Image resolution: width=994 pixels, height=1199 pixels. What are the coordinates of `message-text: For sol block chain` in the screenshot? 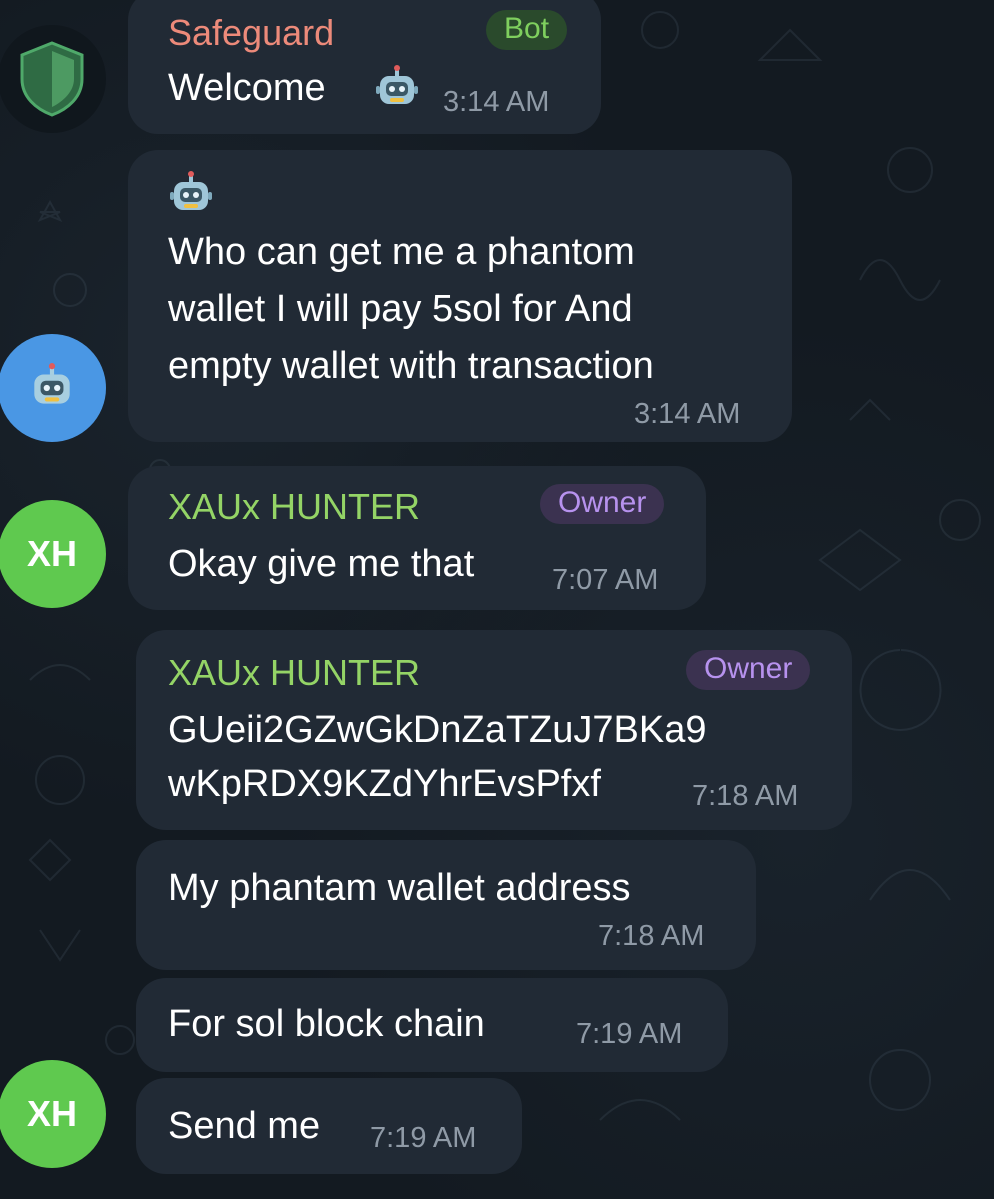 It's located at (326, 1024).